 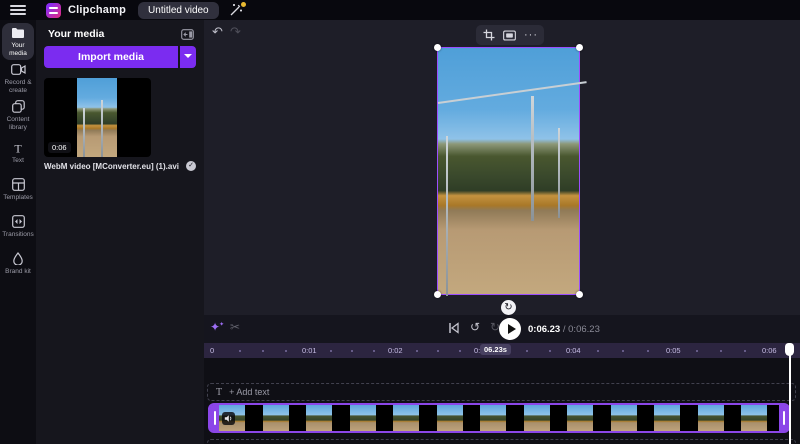 What do you see at coordinates (18, 86) in the screenshot?
I see `sidebar-item-label: Record & create` at bounding box center [18, 86].